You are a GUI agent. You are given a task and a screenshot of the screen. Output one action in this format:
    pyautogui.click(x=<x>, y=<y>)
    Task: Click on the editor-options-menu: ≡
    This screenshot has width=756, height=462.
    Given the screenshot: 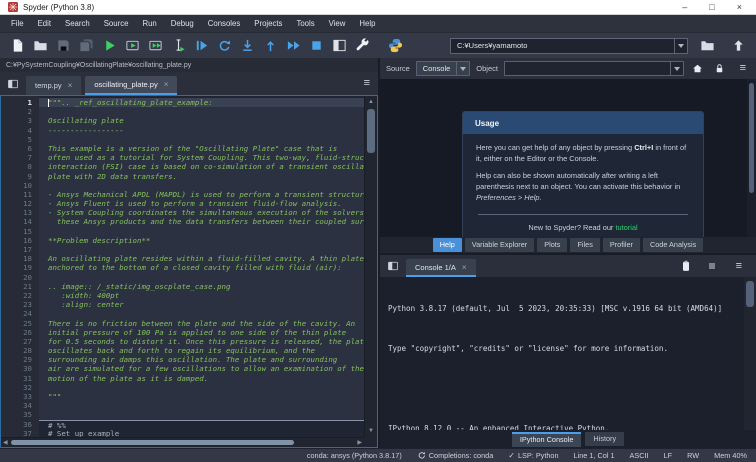 What is the action you would take?
    pyautogui.click(x=367, y=83)
    